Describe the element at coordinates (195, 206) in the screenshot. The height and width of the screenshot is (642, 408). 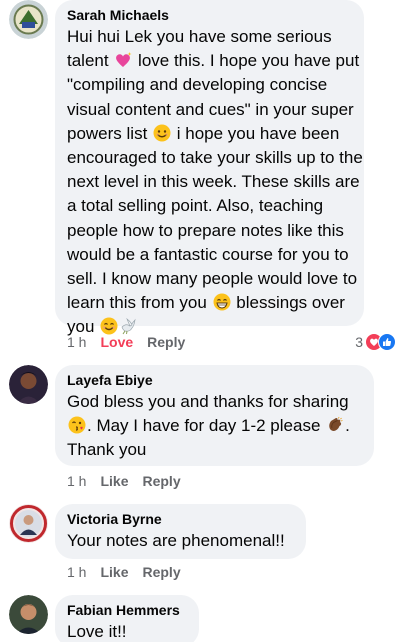
I see `comment-line: a total selling point. Also, teaching` at that location.